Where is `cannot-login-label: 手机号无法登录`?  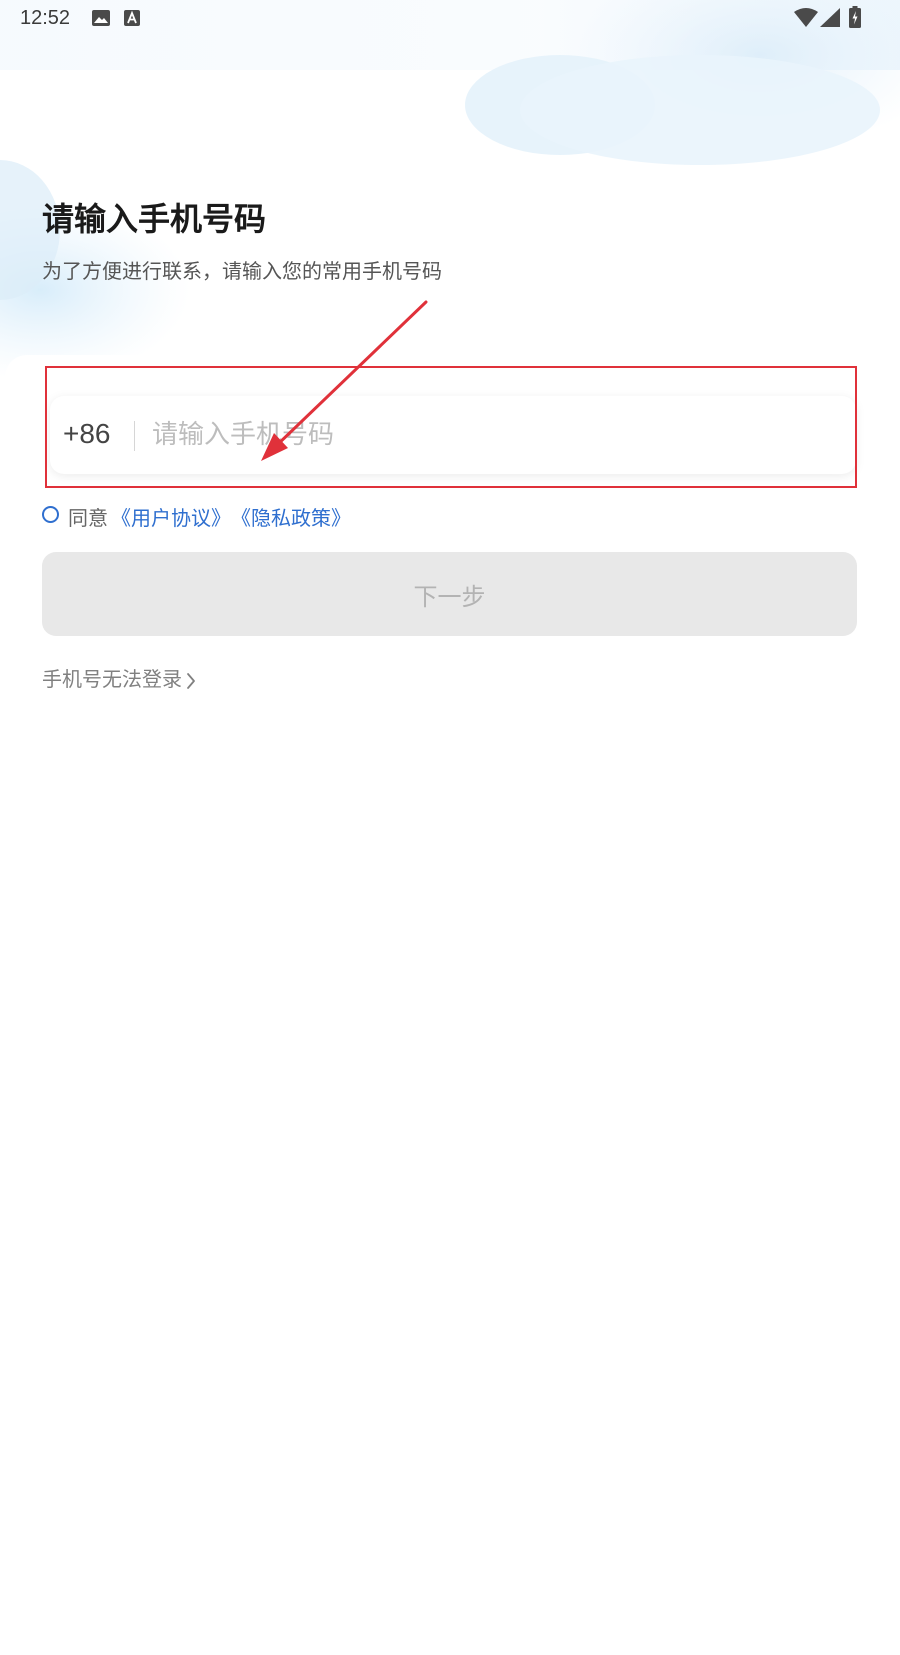
cannot-login-label: 手机号无法登录 is located at coordinates (112, 679).